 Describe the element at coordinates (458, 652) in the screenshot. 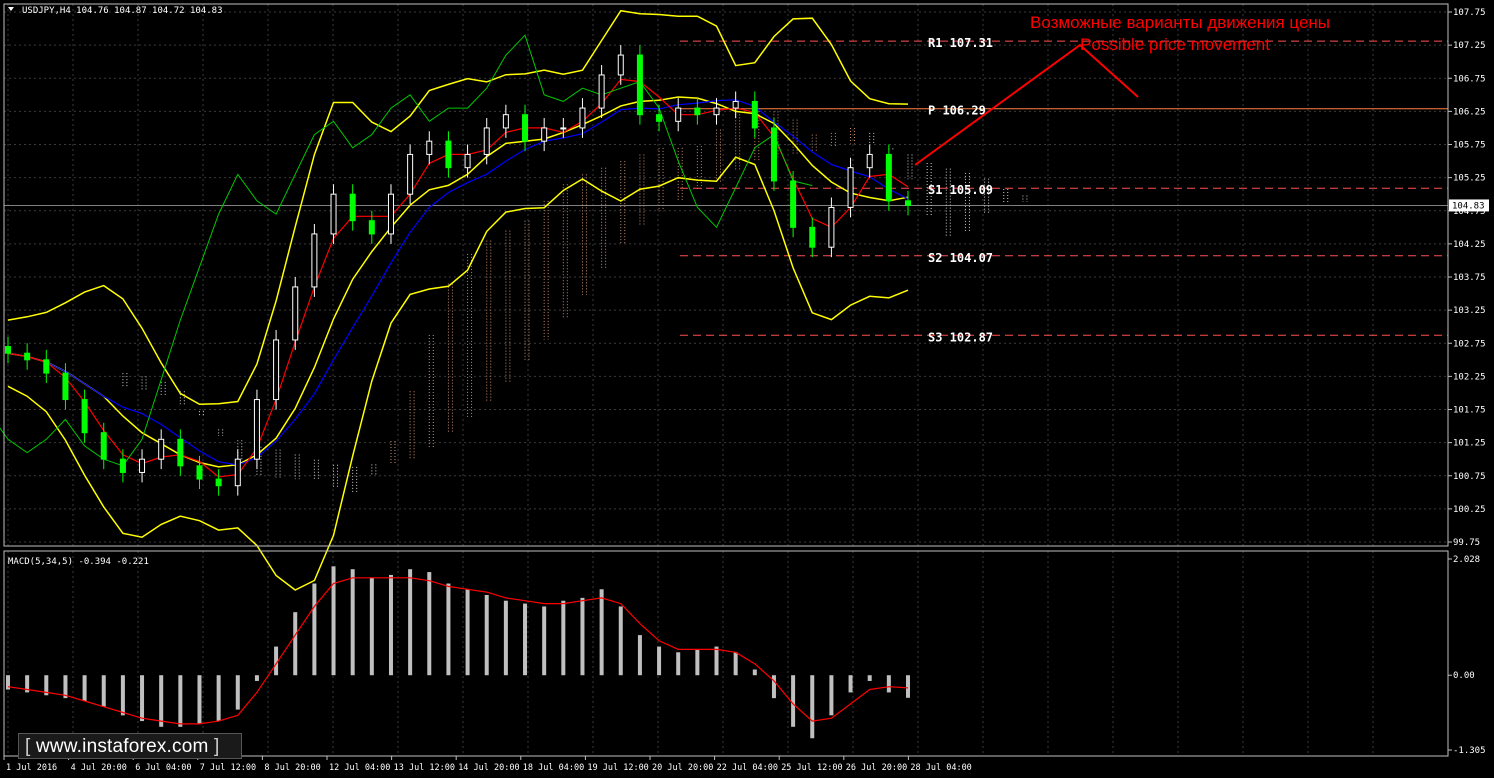

I see `macd-panel` at that location.